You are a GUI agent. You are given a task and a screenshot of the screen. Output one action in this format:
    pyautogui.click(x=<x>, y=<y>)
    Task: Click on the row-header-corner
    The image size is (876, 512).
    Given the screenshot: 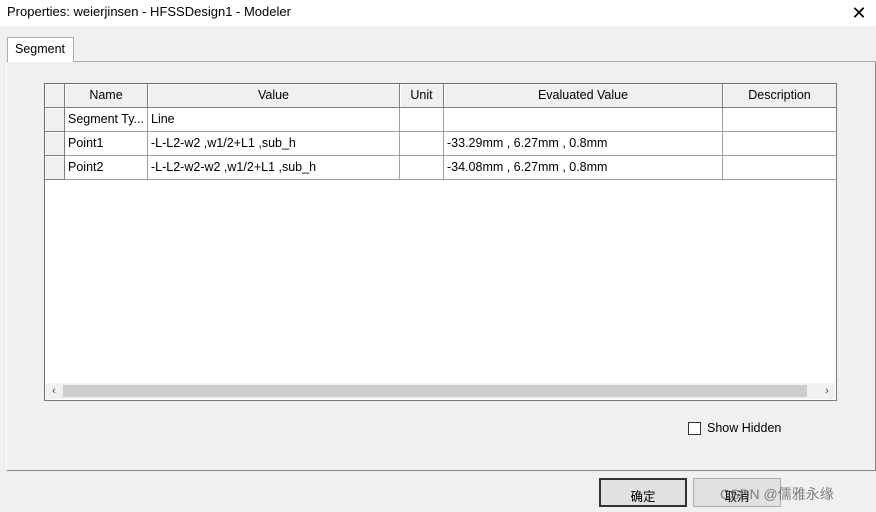 What is the action you would take?
    pyautogui.click(x=55, y=96)
    